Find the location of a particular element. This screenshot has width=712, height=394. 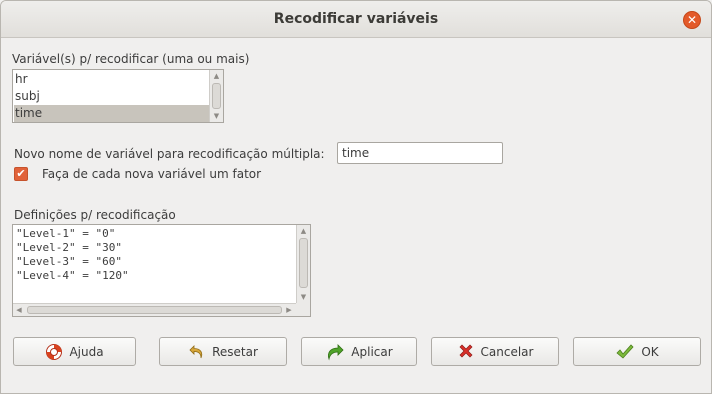

reset-button: Resetar is located at coordinates (223, 351).